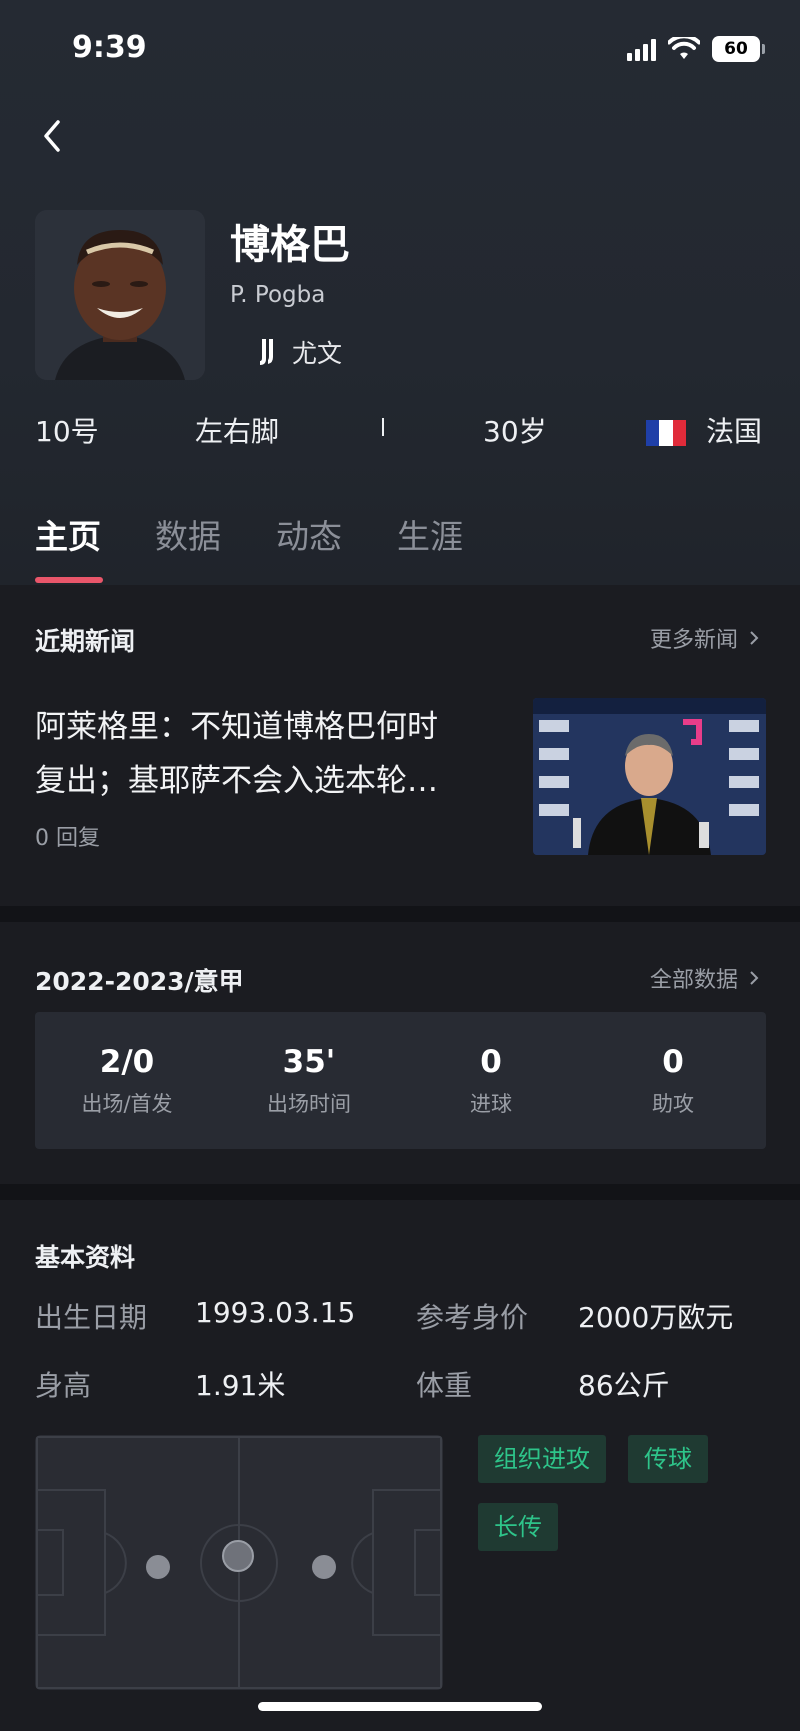  What do you see at coordinates (67, 431) in the screenshot?
I see `shirt-number: 10号` at bounding box center [67, 431].